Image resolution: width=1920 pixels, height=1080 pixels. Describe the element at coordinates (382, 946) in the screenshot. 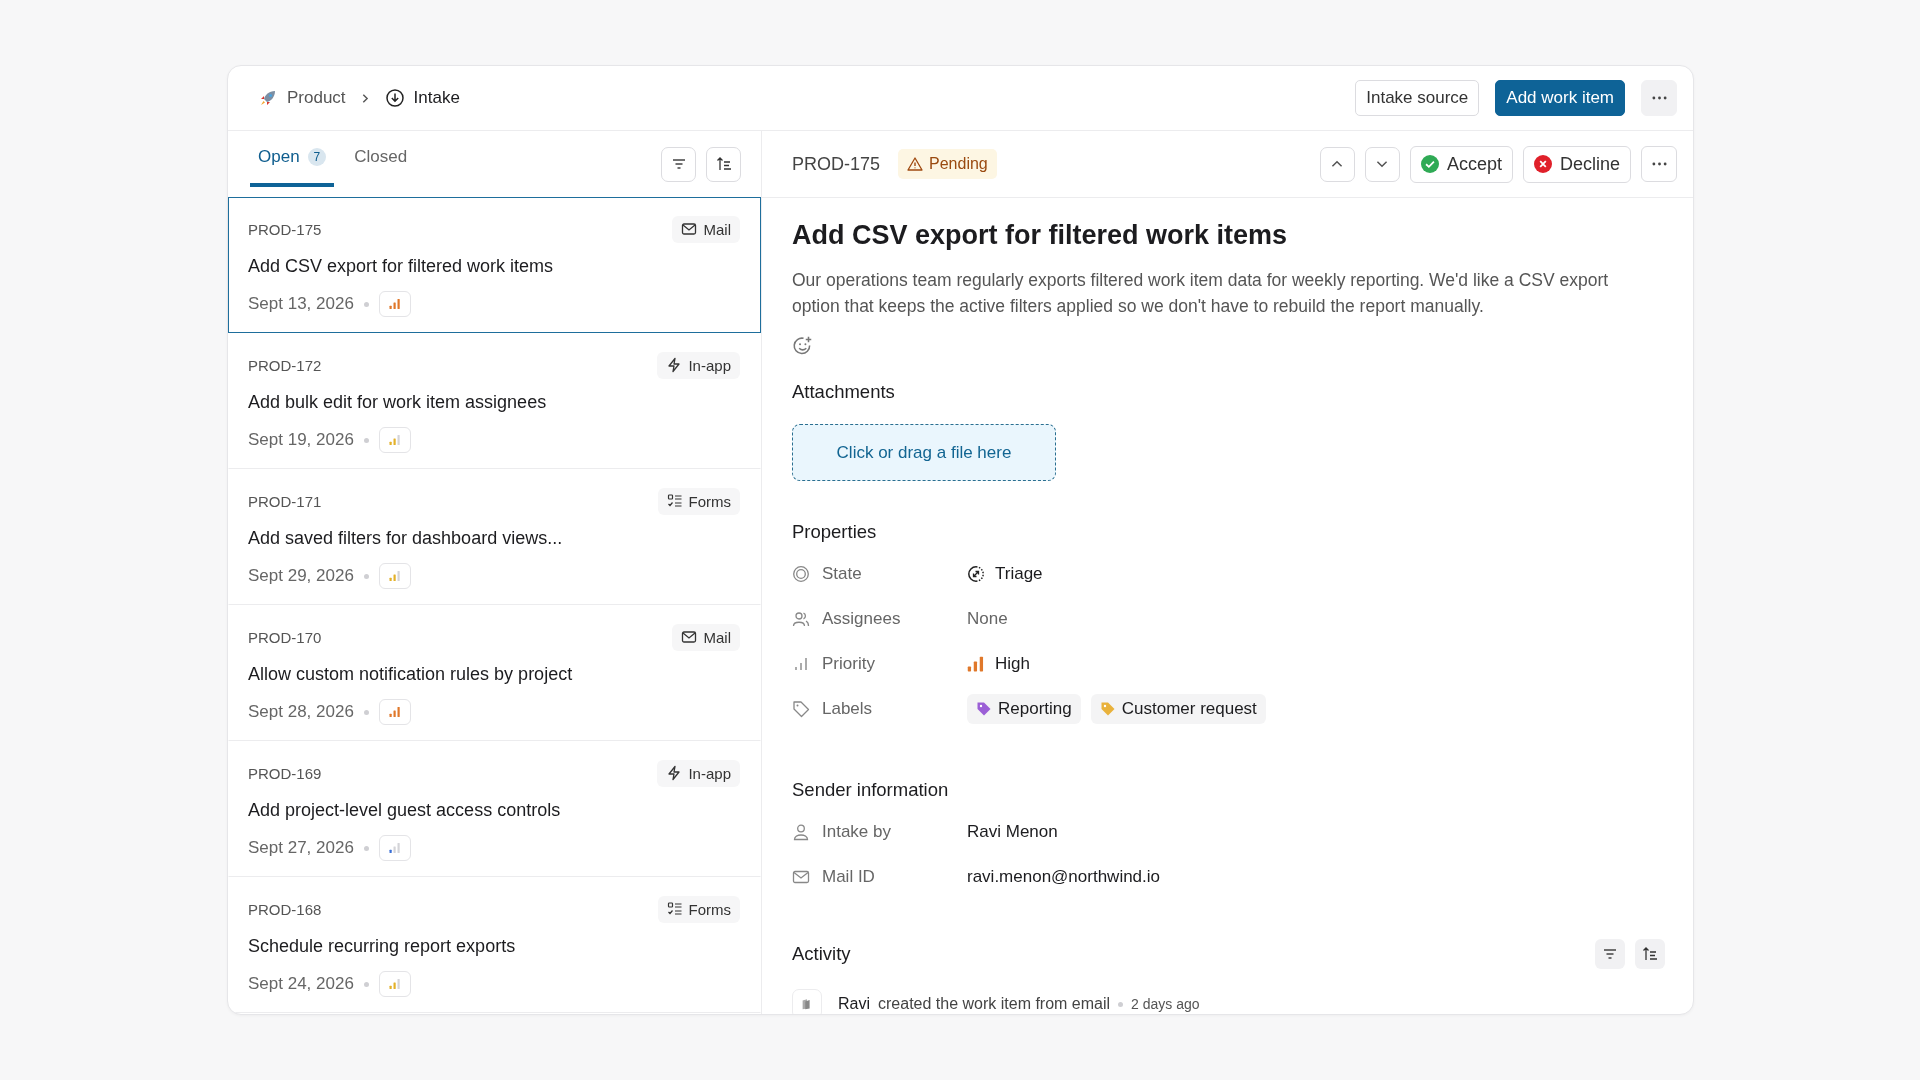

I see `item-title: Schedule recurring report exports` at that location.